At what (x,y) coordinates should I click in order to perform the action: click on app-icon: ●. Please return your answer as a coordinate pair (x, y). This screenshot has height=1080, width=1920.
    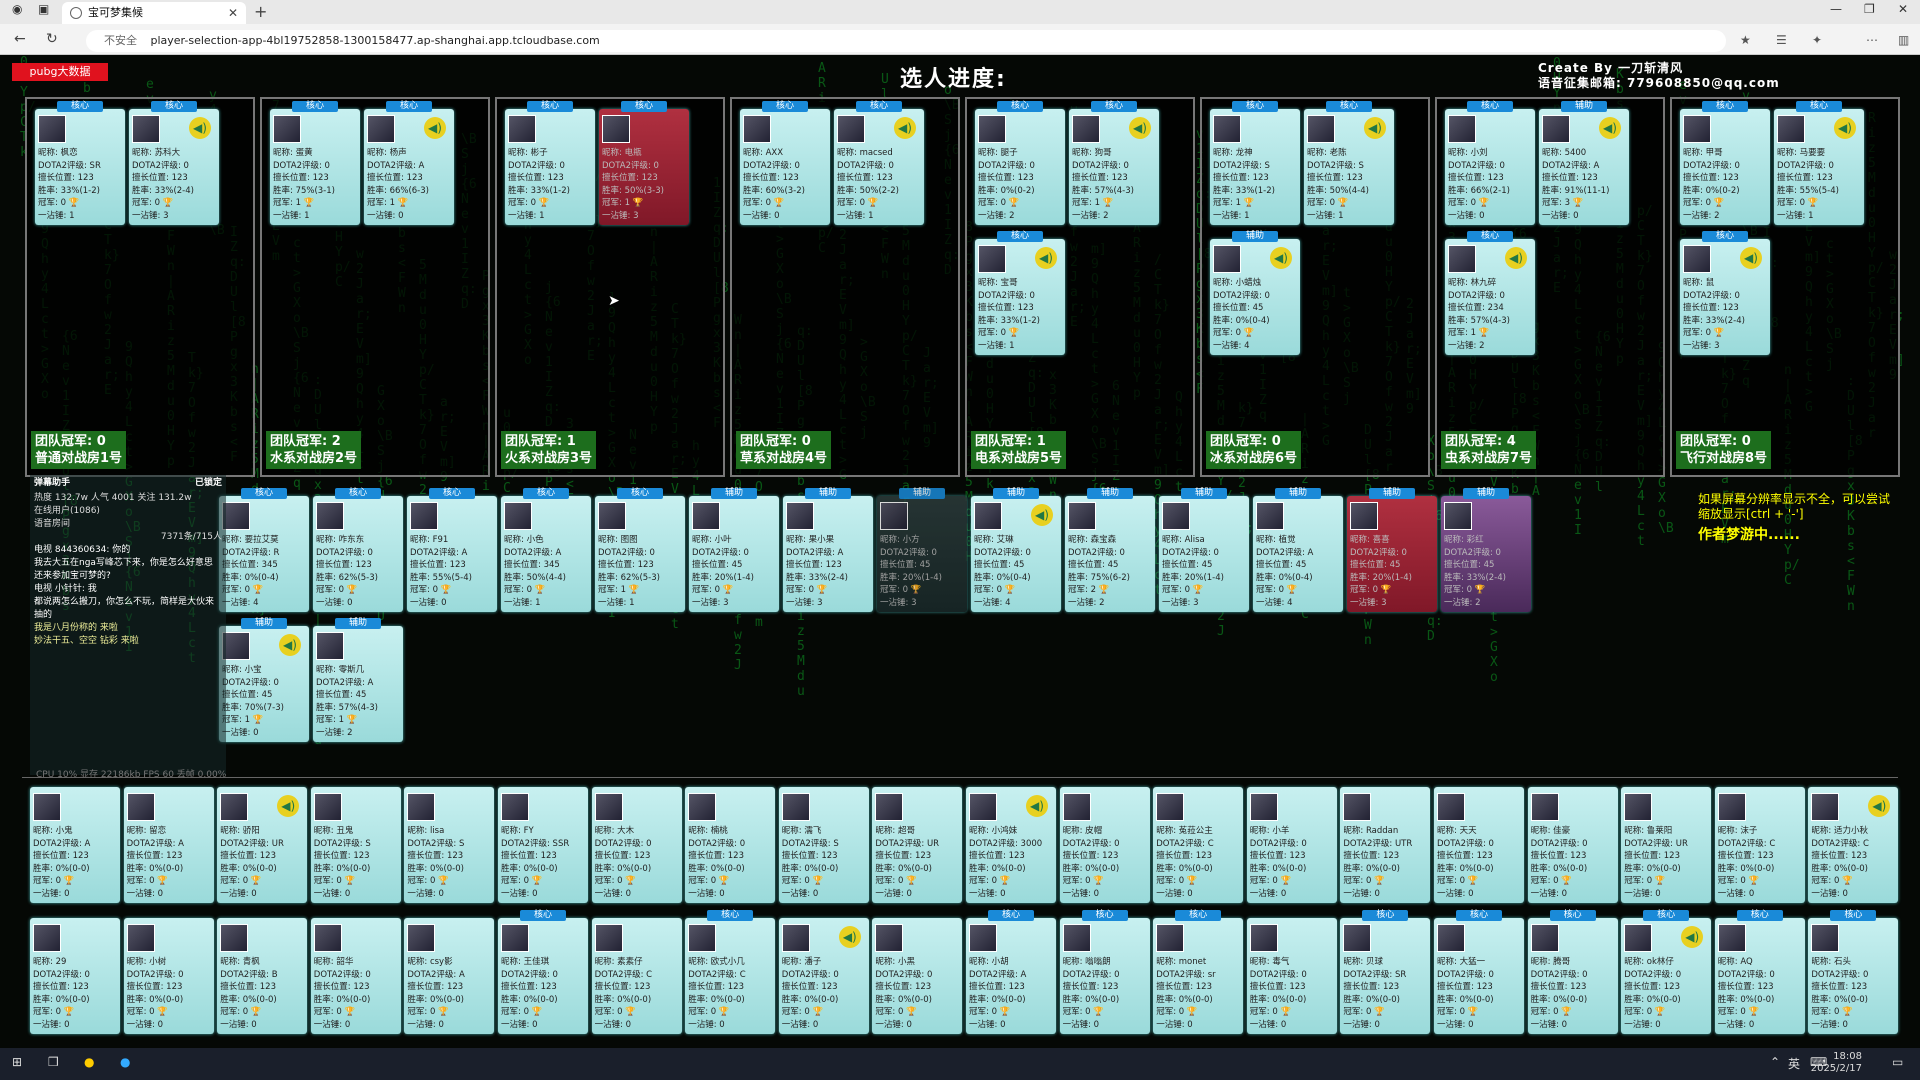
    Looking at the image, I should click on (89, 1062).